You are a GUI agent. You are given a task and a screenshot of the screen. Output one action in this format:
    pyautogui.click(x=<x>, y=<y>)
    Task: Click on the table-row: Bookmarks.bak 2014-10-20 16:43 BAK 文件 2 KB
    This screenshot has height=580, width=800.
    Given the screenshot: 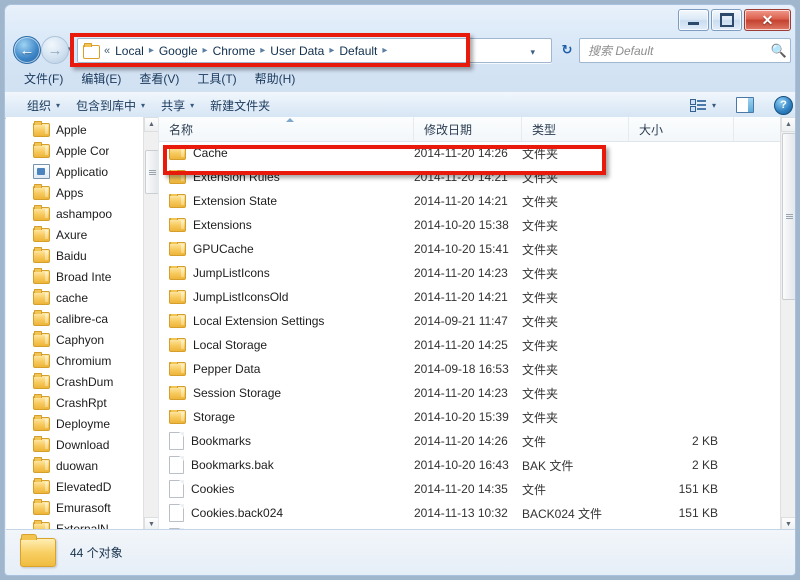 What is the action you would take?
    pyautogui.click(x=477, y=465)
    